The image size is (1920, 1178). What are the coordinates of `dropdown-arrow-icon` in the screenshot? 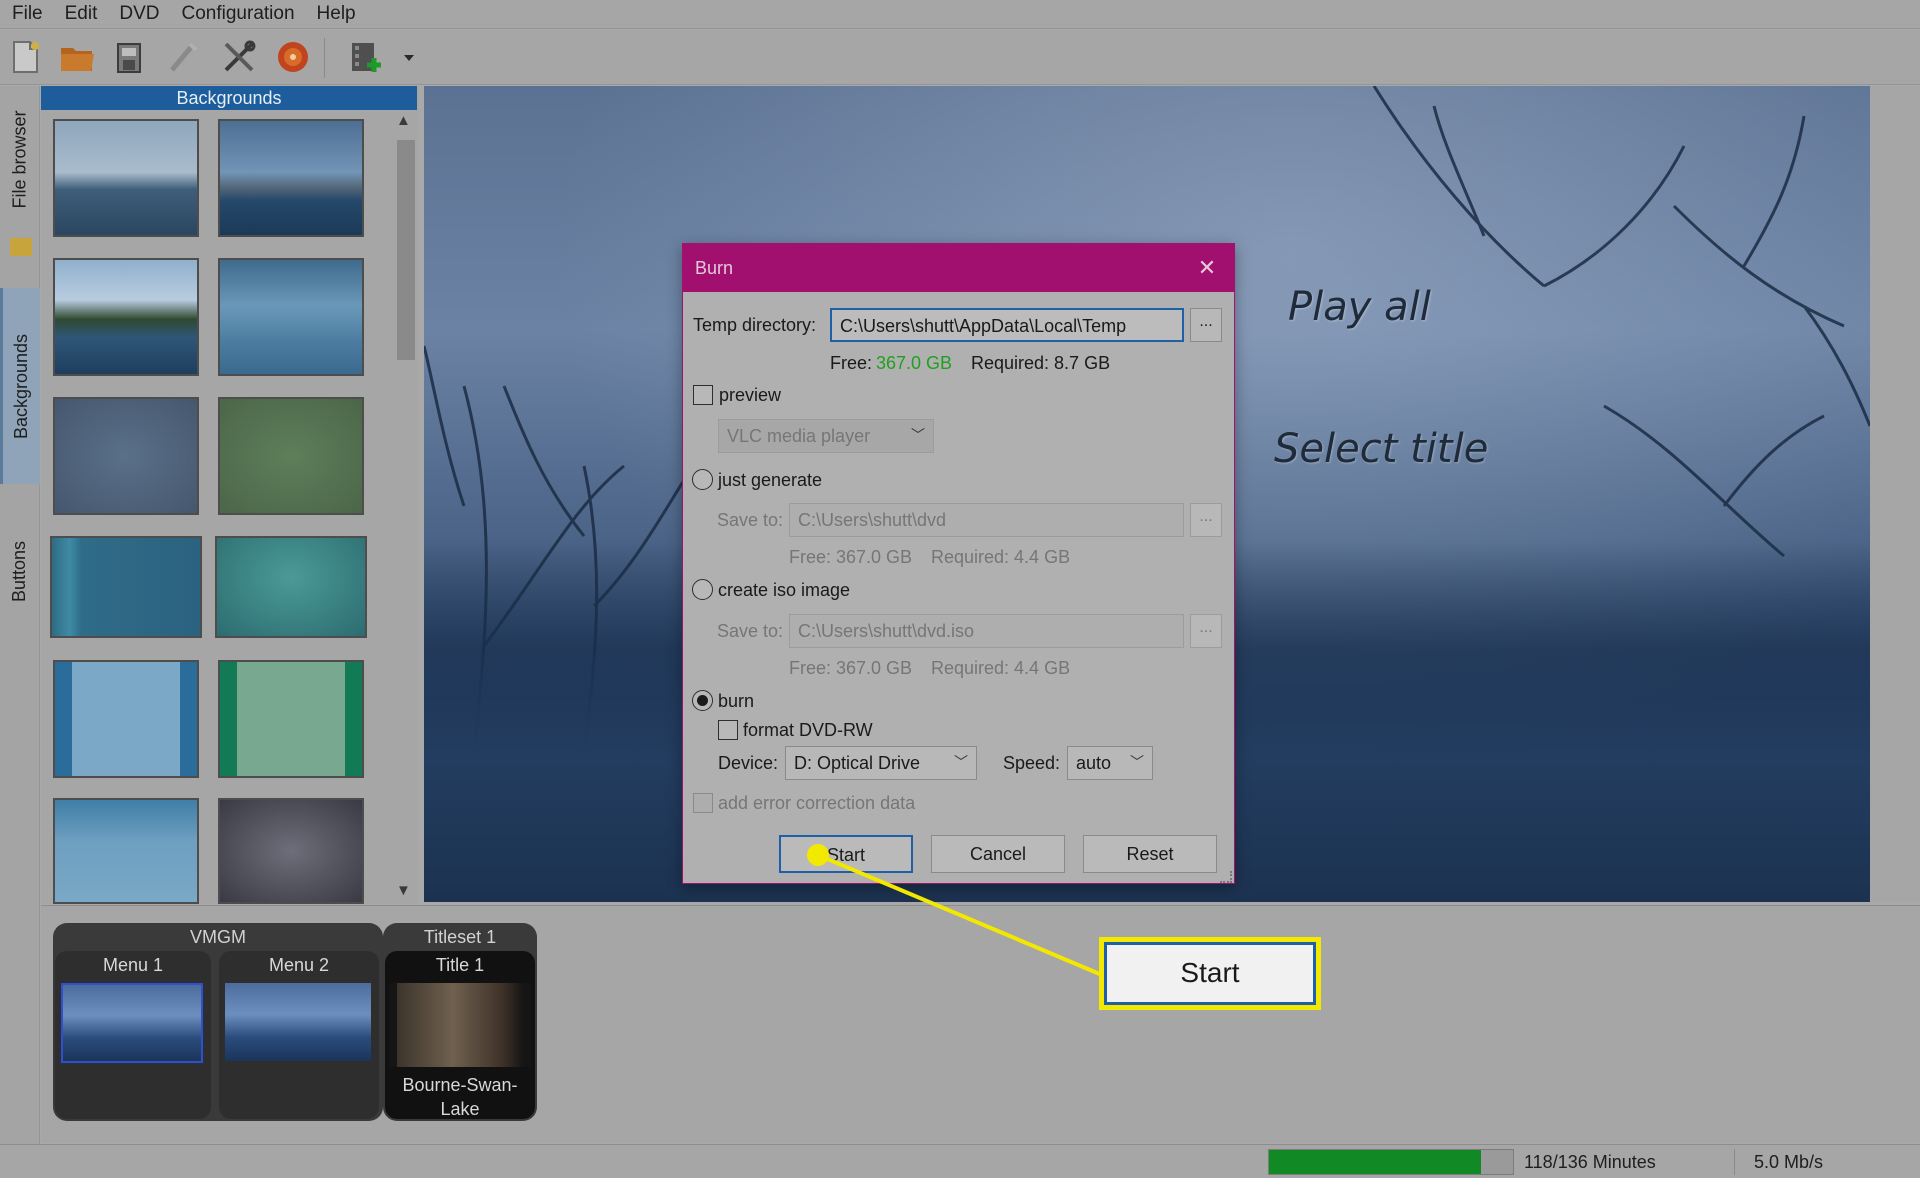 It's located at (409, 57).